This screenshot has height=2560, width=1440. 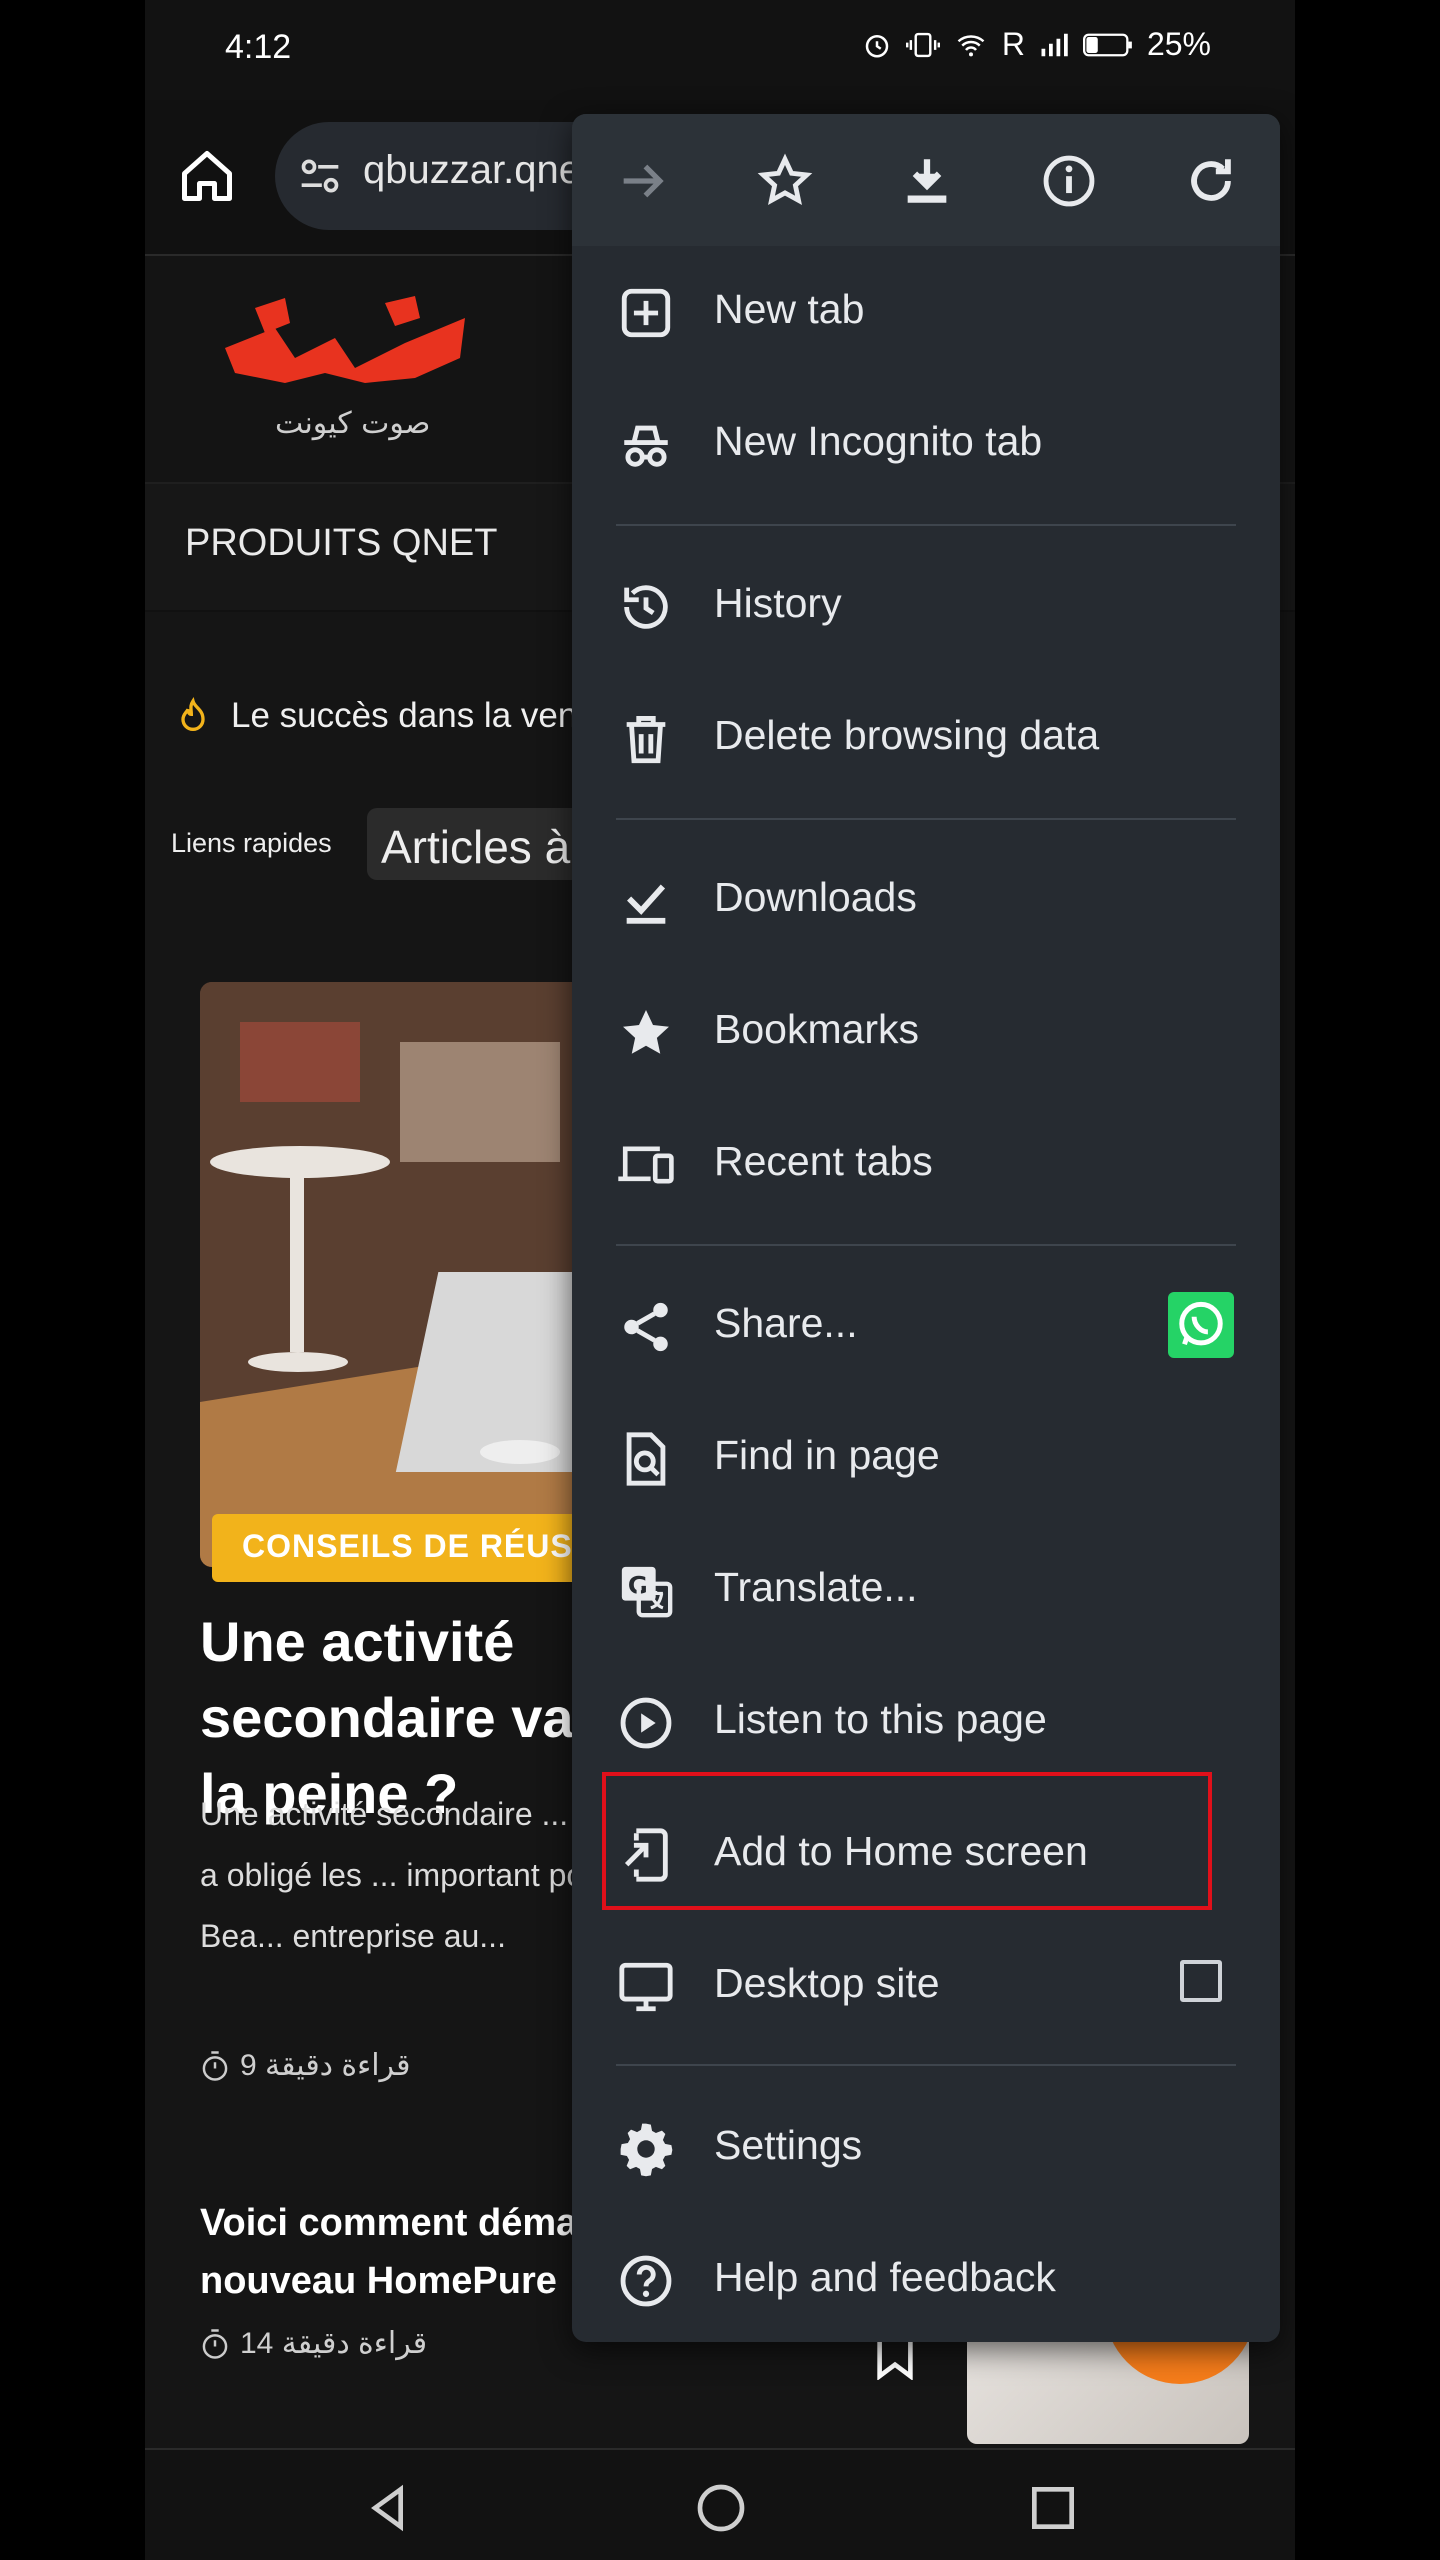 What do you see at coordinates (785, 181) in the screenshot?
I see `star-icon` at bounding box center [785, 181].